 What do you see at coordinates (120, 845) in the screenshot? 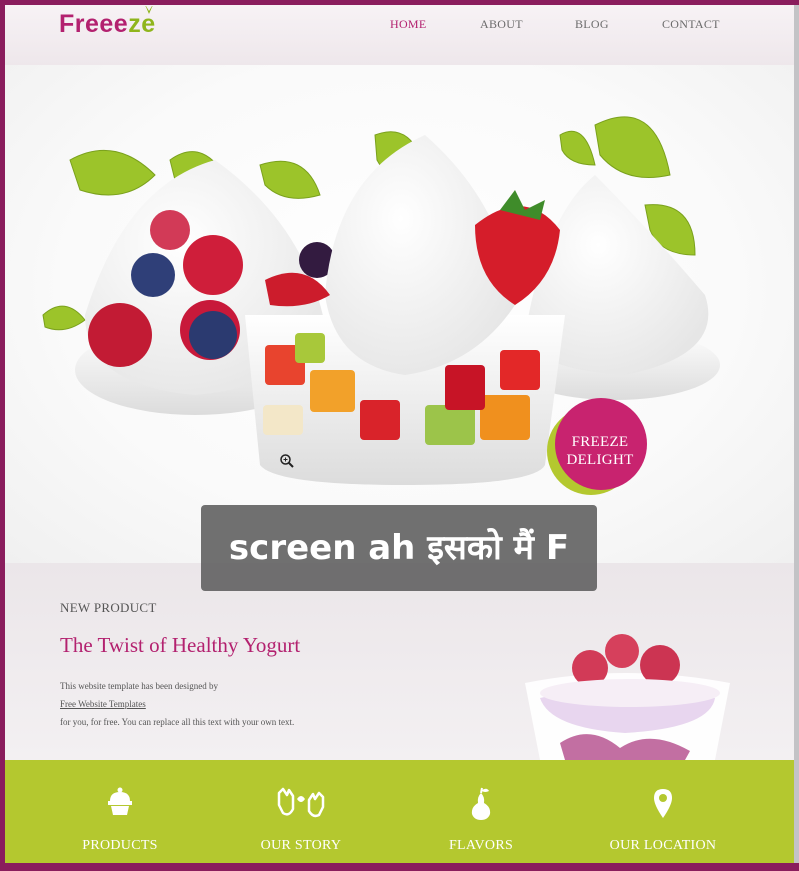
I see `feature-products-label: PRODUCTS` at bounding box center [120, 845].